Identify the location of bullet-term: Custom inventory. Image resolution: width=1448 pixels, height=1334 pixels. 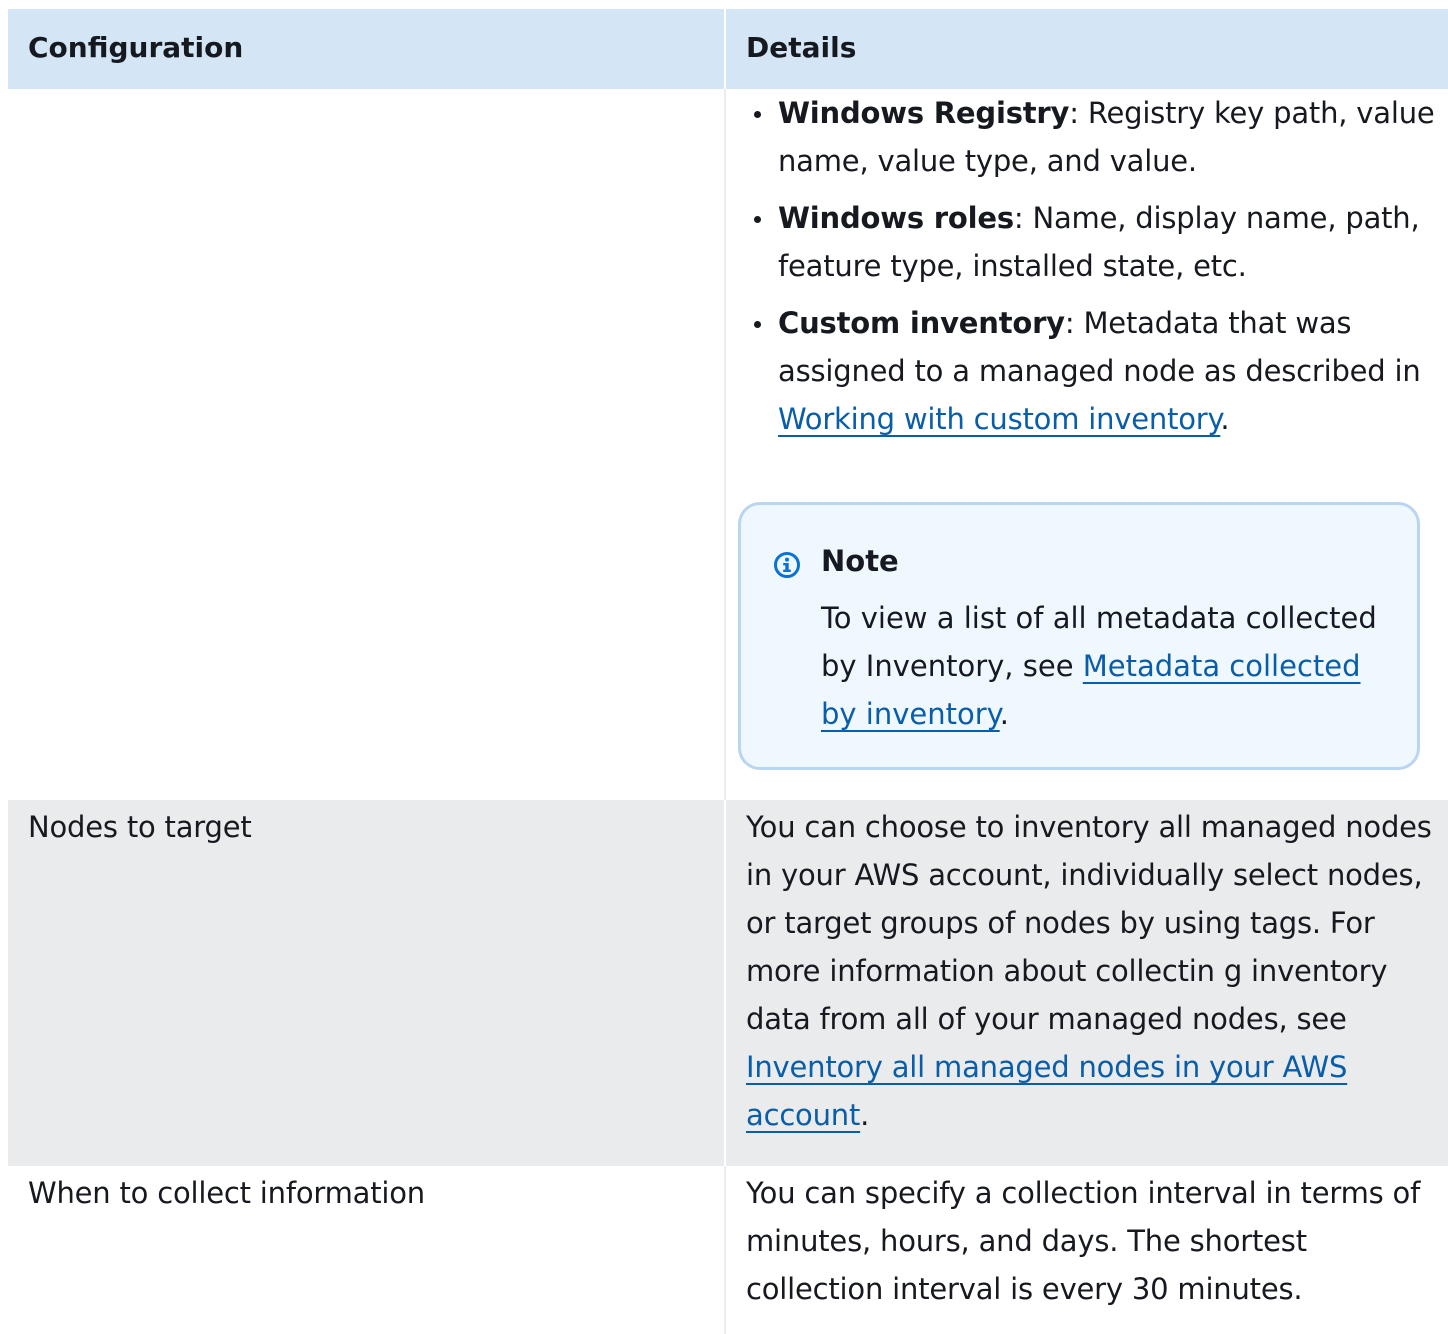
(921, 323).